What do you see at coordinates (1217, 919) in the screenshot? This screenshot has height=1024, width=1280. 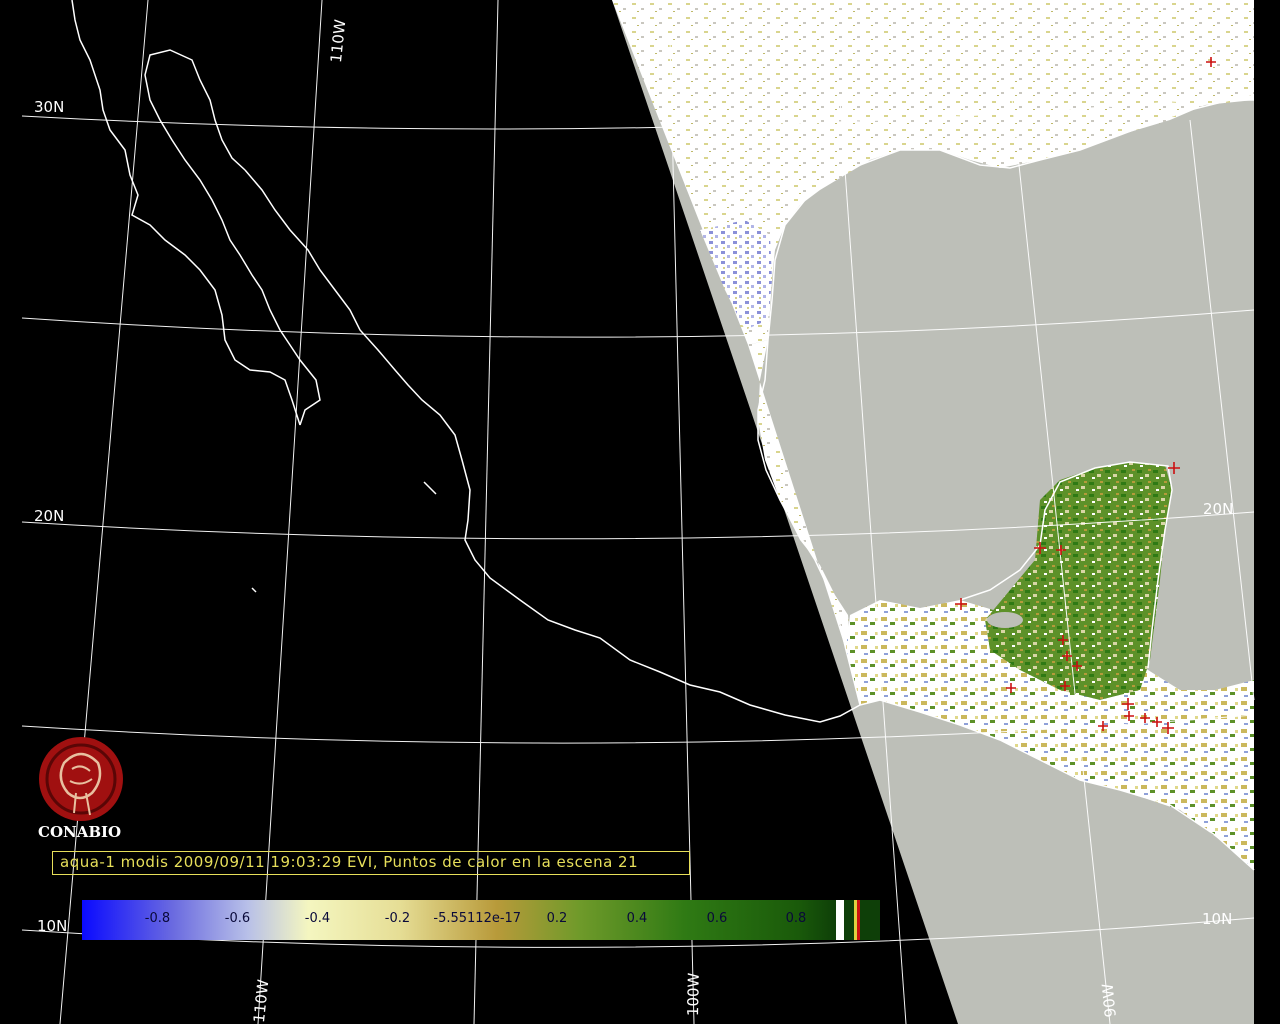 I see `label-lat-10n-right: 10N` at bounding box center [1217, 919].